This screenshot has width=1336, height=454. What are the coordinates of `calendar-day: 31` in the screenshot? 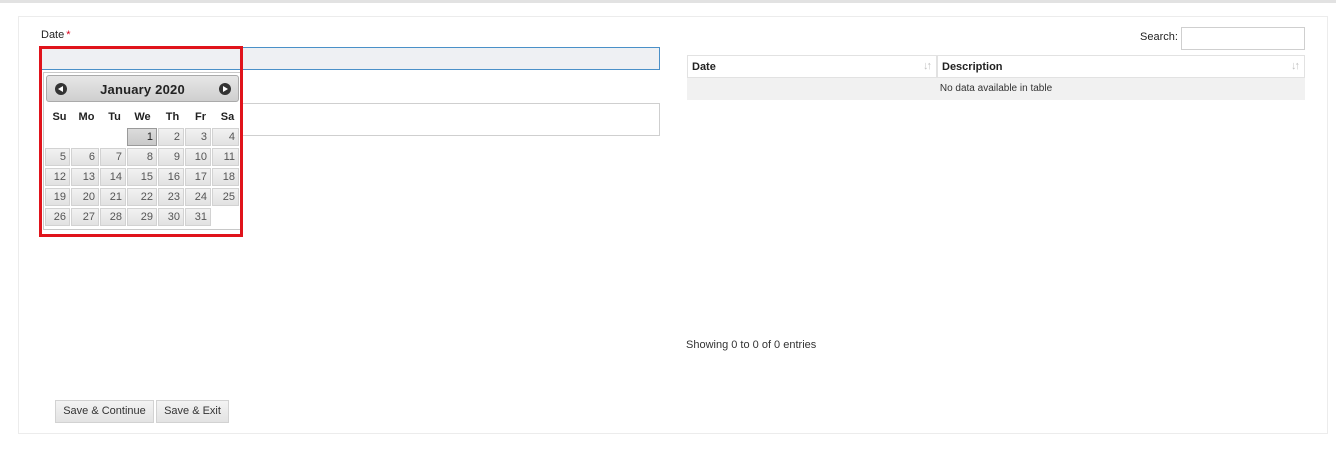 It's located at (198, 217).